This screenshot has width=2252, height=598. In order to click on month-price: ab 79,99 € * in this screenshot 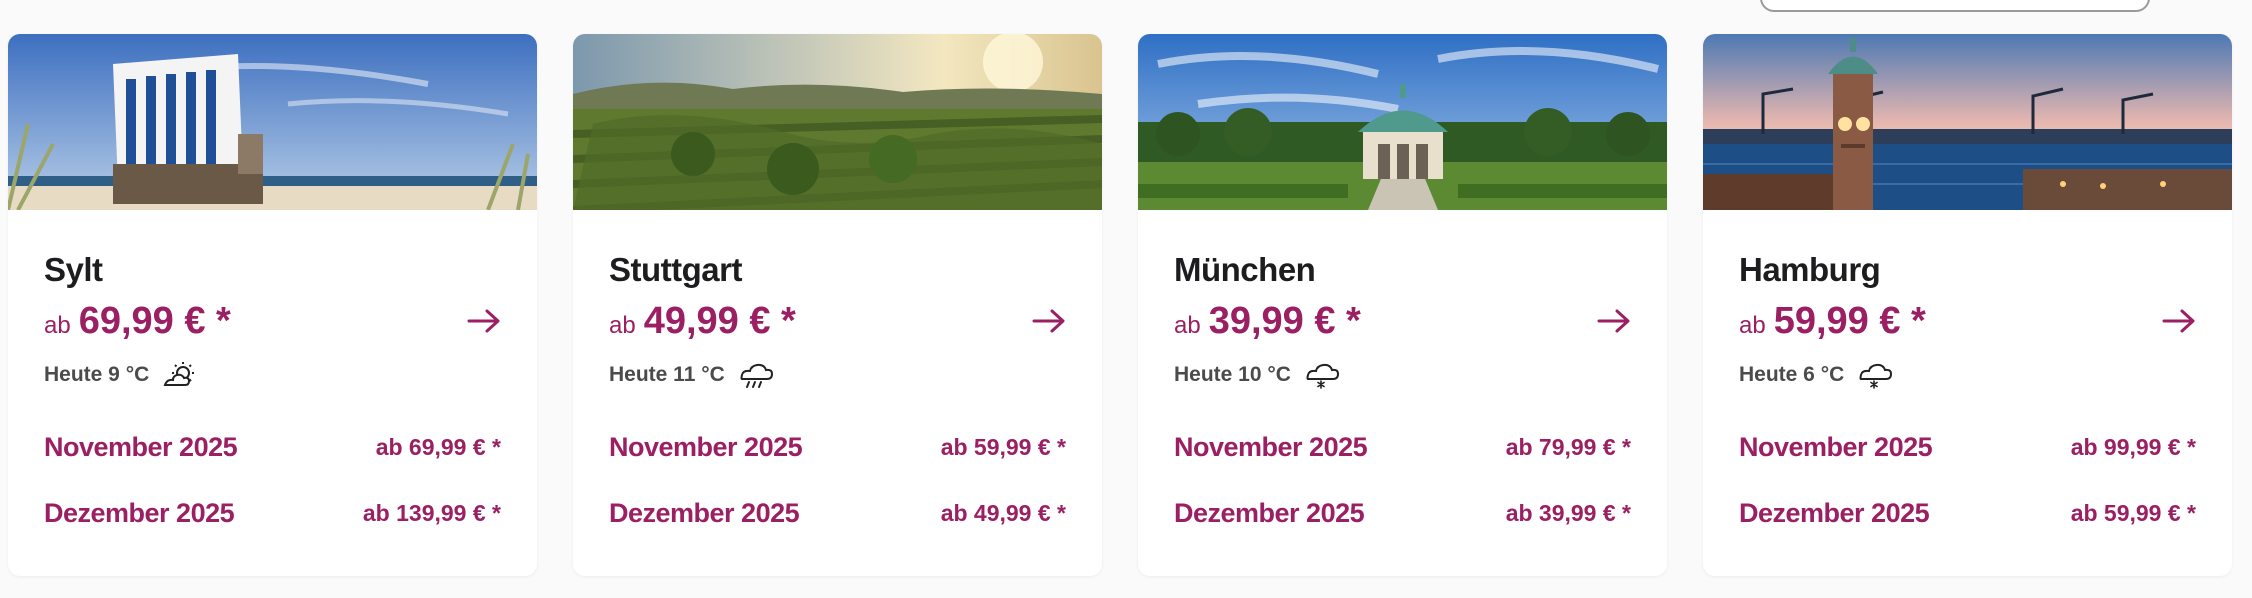, I will do `click(1568, 446)`.